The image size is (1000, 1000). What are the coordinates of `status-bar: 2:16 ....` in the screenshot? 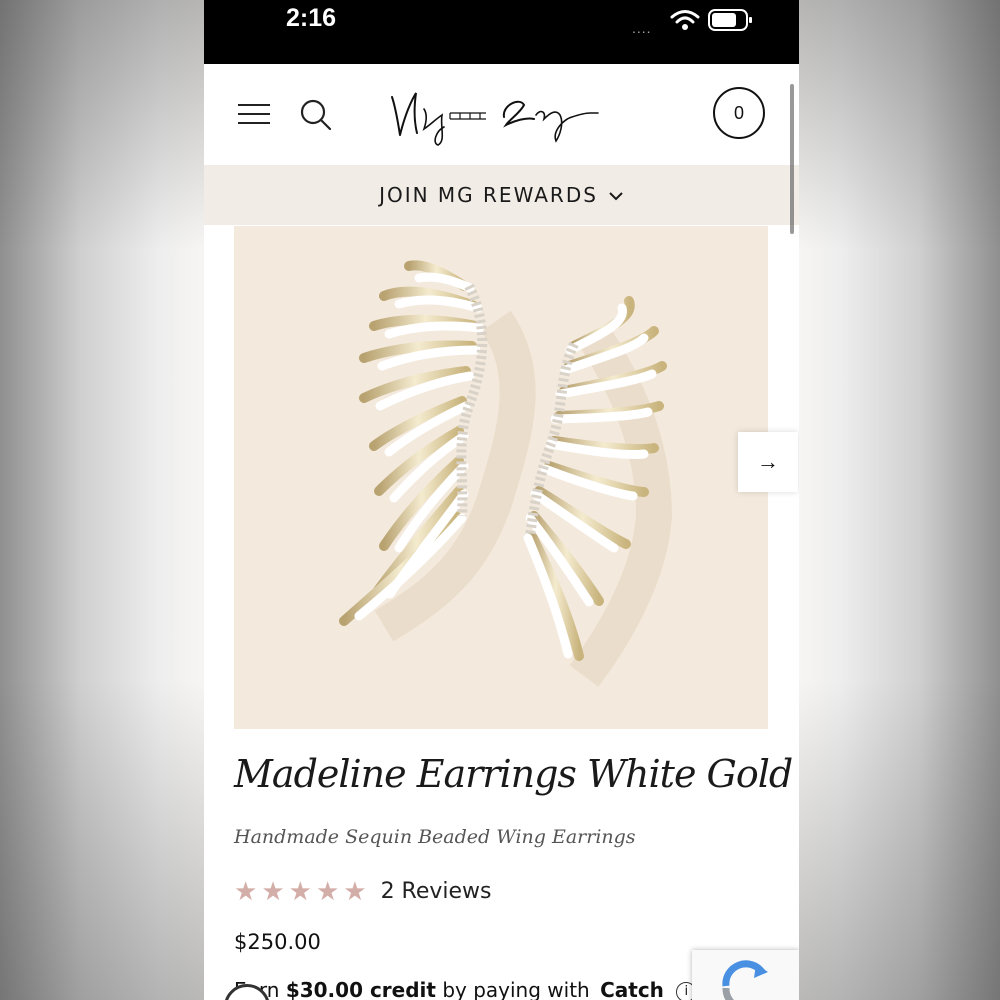 It's located at (501, 32).